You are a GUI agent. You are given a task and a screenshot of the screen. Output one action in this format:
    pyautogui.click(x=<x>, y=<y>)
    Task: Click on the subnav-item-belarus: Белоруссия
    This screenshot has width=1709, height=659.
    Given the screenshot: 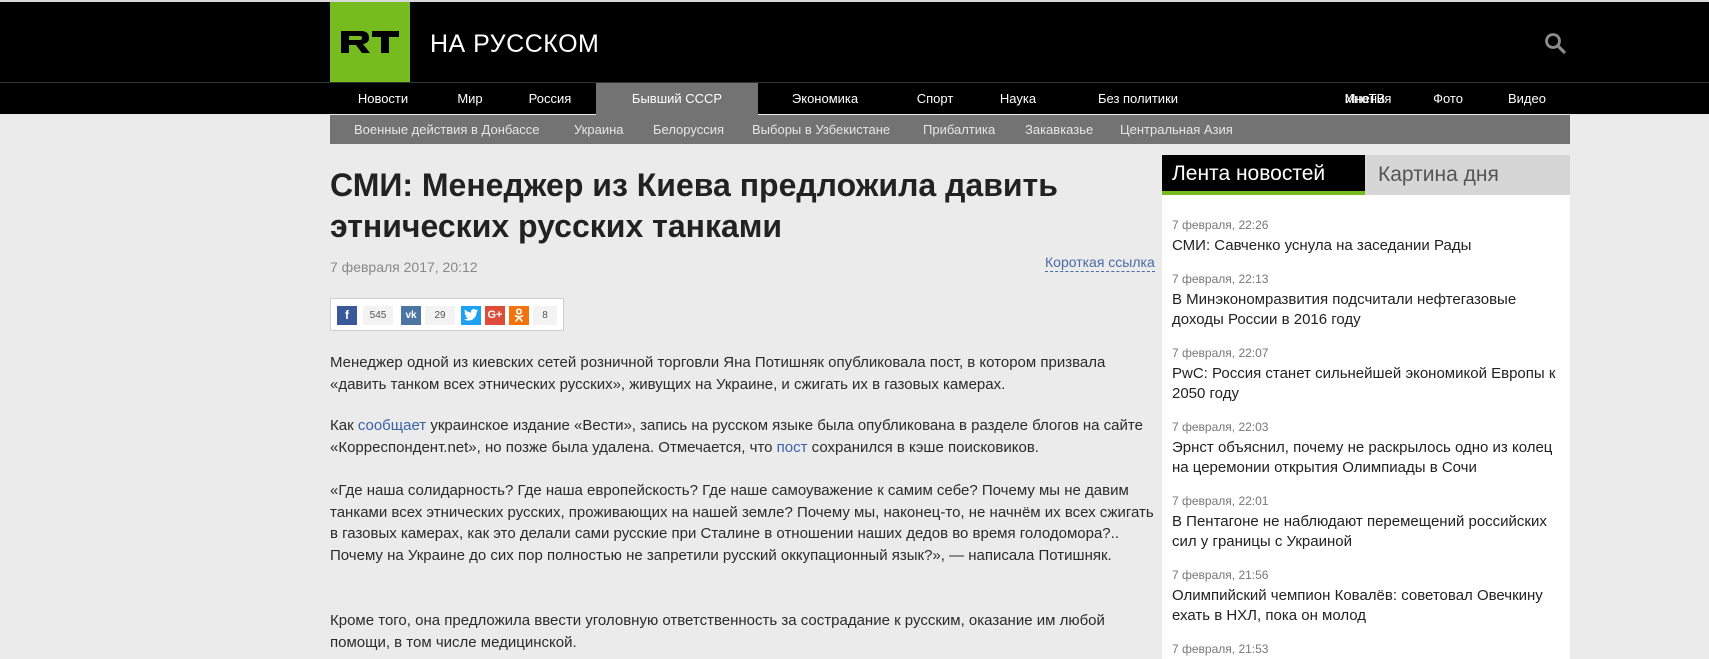 What is the action you would take?
    pyautogui.click(x=688, y=129)
    